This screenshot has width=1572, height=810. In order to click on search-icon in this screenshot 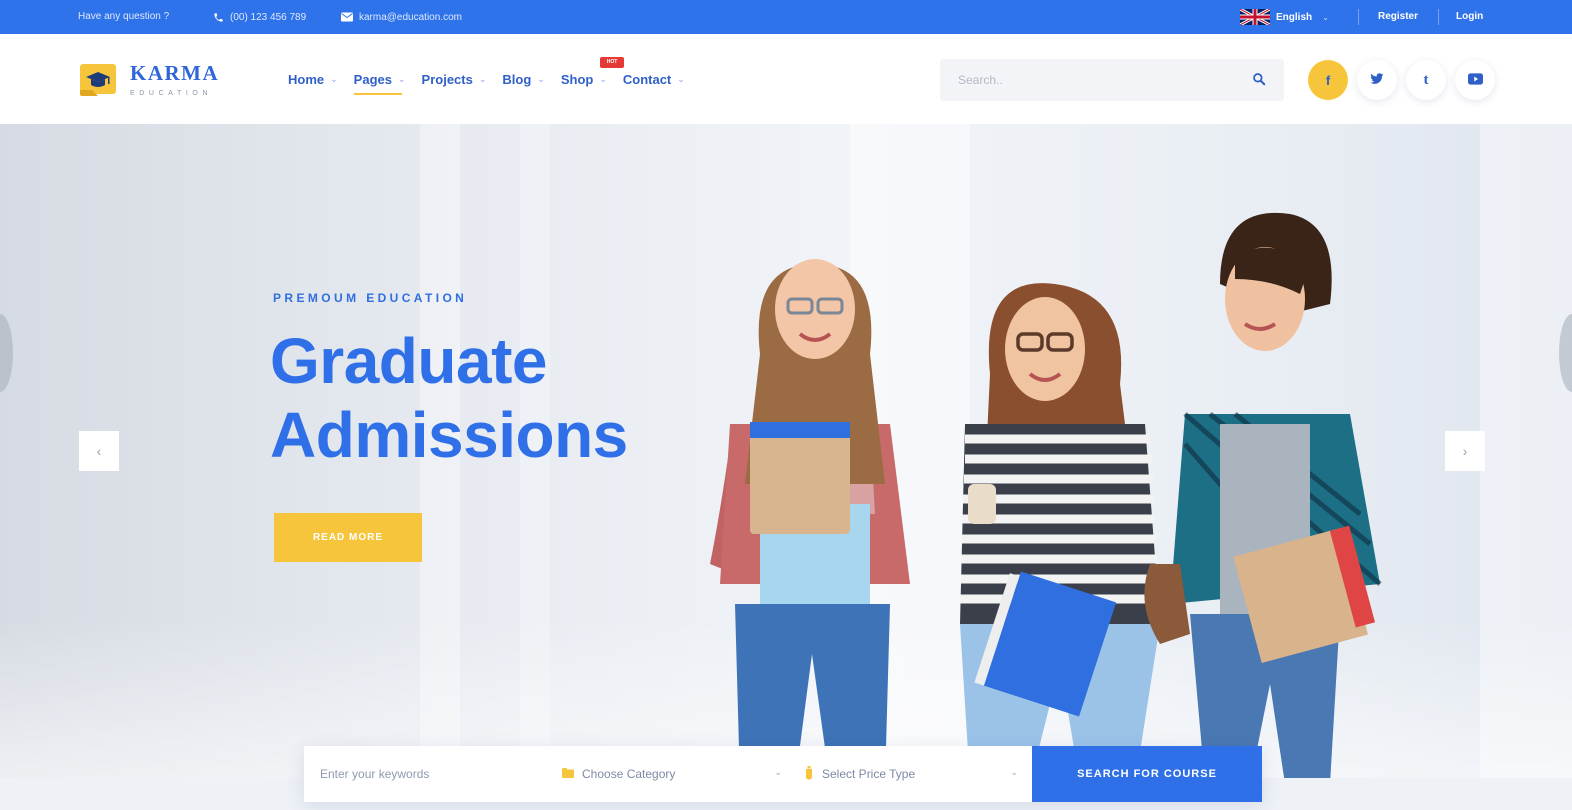, I will do `click(1260, 80)`.